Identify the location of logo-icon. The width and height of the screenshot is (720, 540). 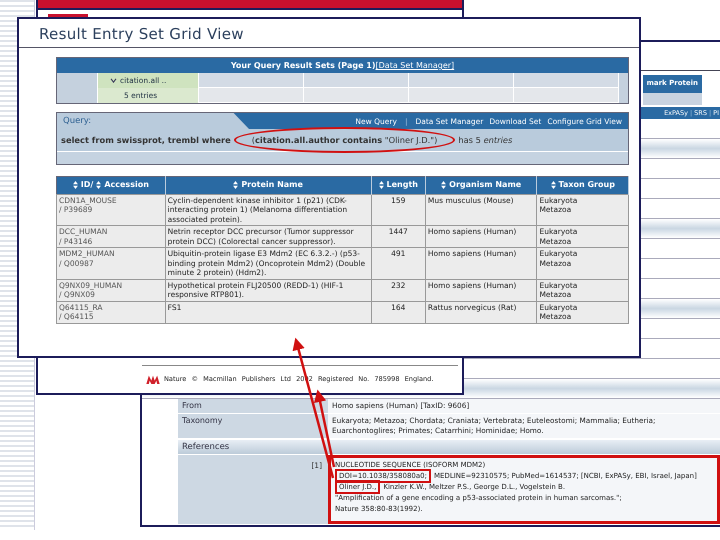
(153, 379).